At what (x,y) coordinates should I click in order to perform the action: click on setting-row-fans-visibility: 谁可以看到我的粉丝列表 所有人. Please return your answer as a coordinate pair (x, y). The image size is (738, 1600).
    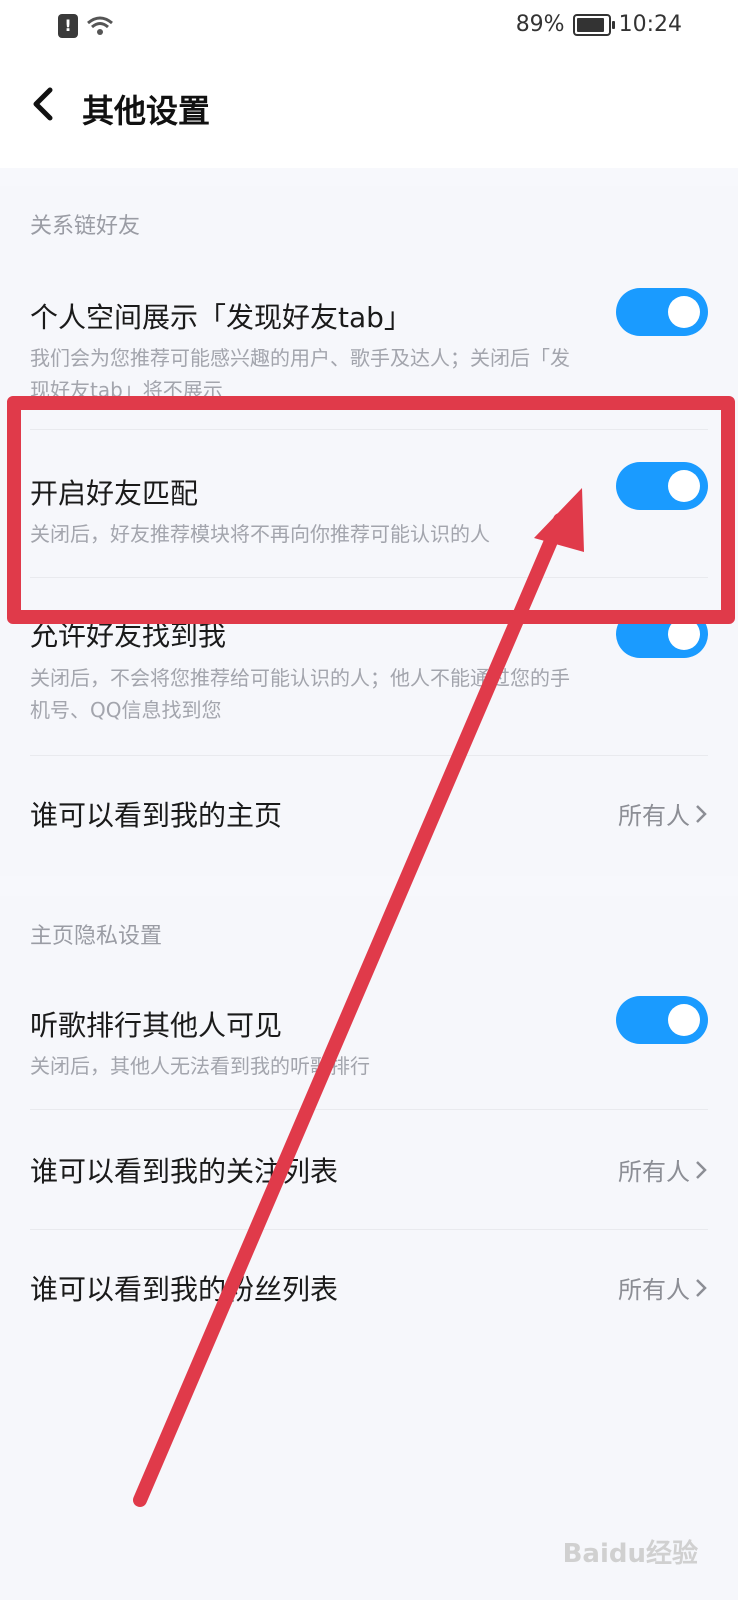
    Looking at the image, I should click on (369, 1290).